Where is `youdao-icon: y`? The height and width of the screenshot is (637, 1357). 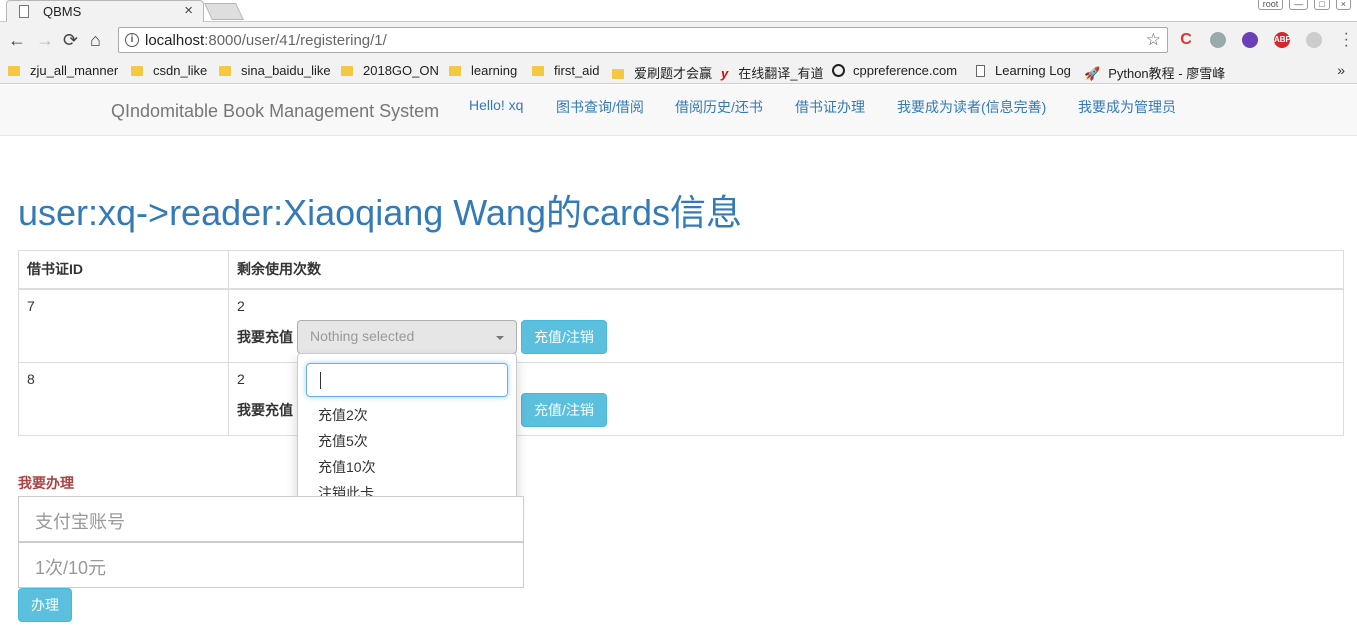 youdao-icon: y is located at coordinates (725, 73).